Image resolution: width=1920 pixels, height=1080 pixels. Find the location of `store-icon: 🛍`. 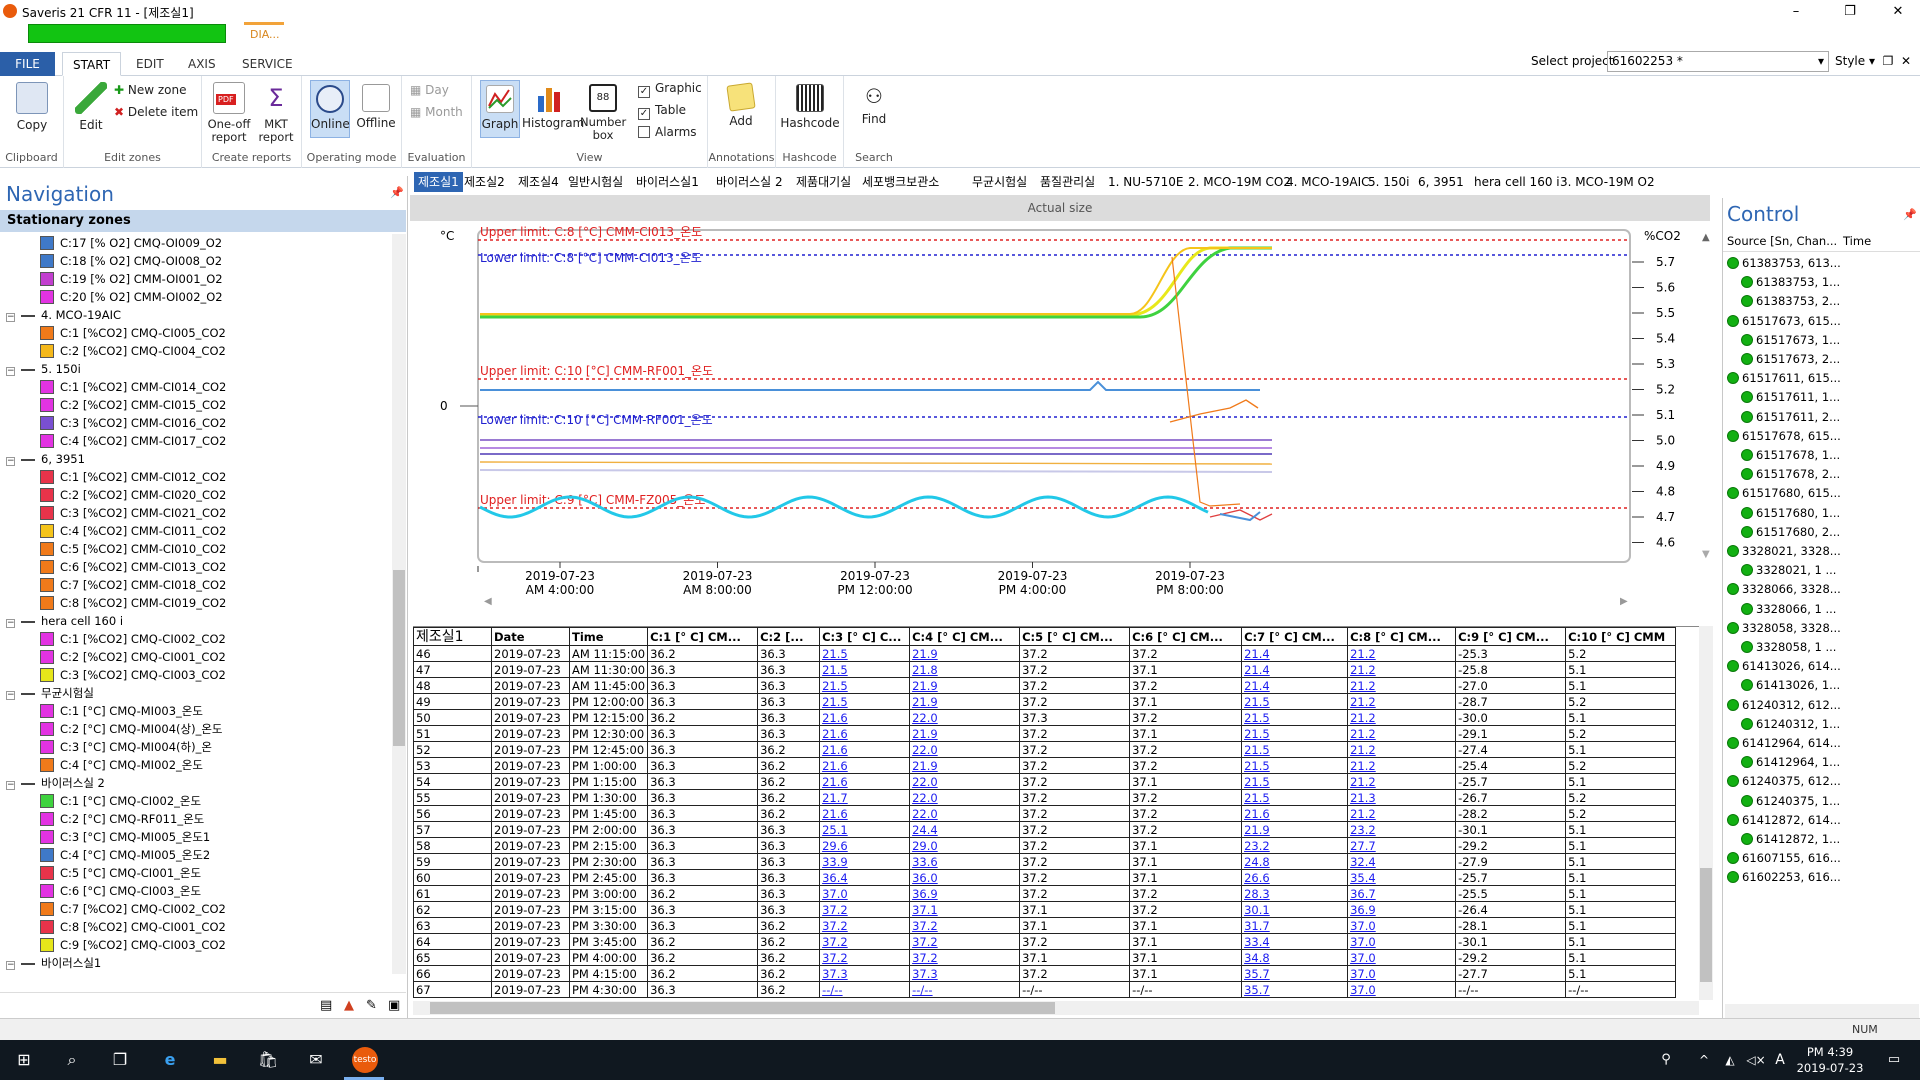

store-icon: 🛍 is located at coordinates (268, 1060).